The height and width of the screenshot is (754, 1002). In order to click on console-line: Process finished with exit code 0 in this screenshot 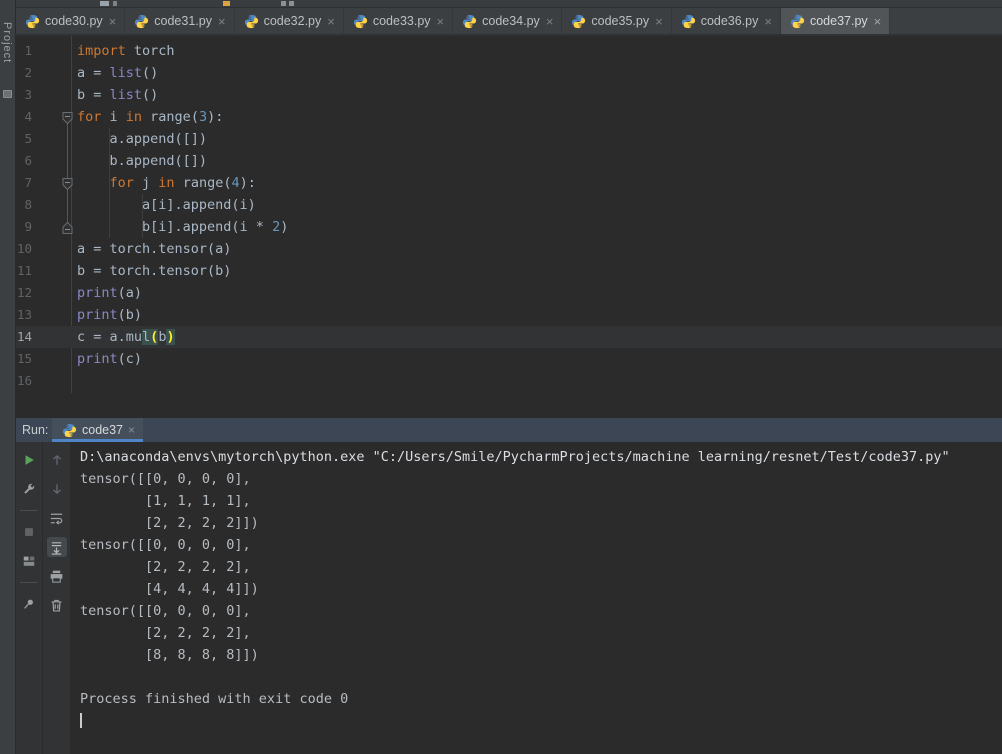, I will do `click(214, 699)`.